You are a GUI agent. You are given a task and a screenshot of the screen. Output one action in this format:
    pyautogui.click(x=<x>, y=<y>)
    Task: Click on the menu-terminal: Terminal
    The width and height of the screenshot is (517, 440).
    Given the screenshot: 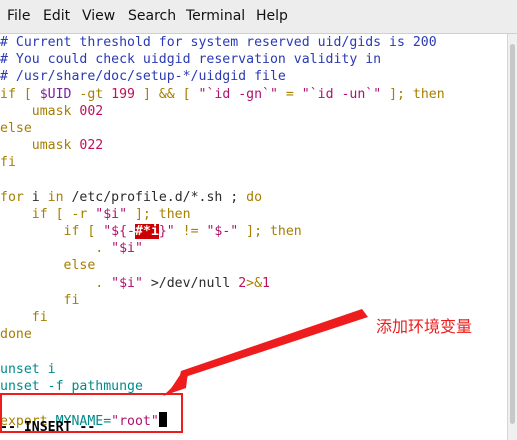 What is the action you would take?
    pyautogui.click(x=215, y=16)
    